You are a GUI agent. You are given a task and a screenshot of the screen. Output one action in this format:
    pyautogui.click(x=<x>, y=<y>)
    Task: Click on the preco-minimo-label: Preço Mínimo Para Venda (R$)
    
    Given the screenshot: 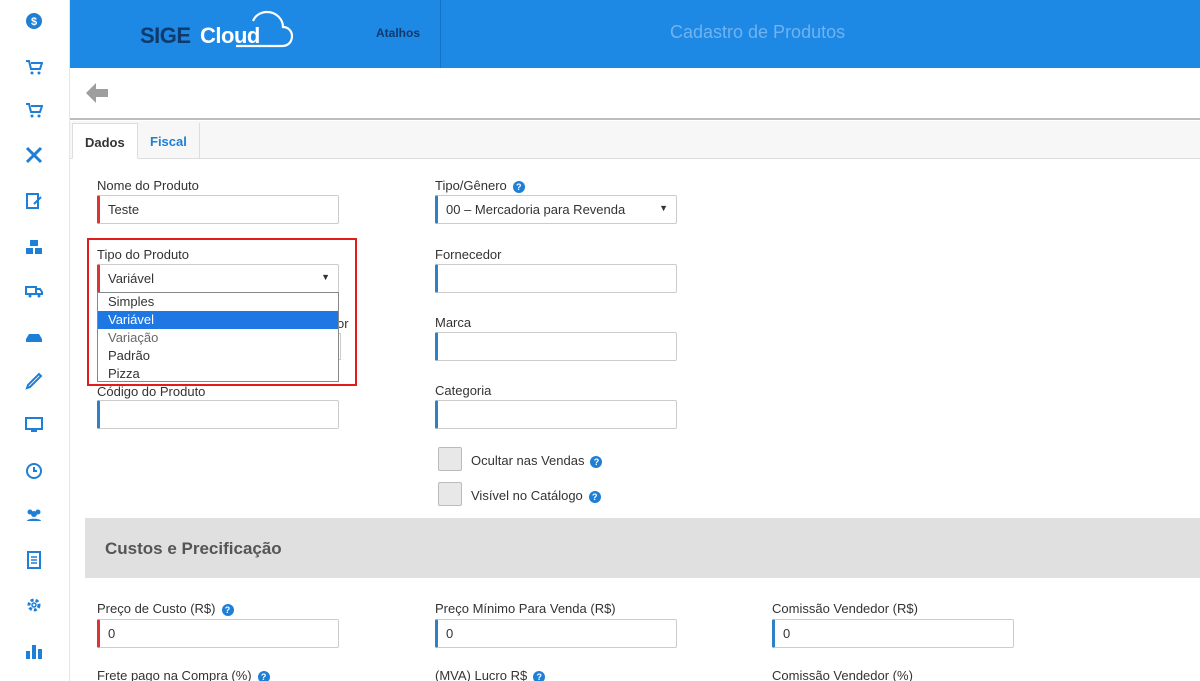 What is the action you would take?
    pyautogui.click(x=525, y=608)
    